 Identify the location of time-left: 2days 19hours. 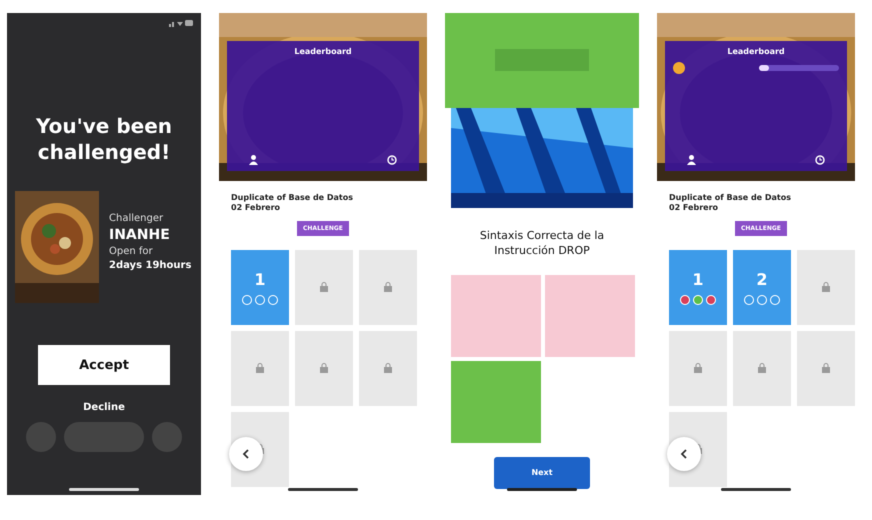
(150, 265).